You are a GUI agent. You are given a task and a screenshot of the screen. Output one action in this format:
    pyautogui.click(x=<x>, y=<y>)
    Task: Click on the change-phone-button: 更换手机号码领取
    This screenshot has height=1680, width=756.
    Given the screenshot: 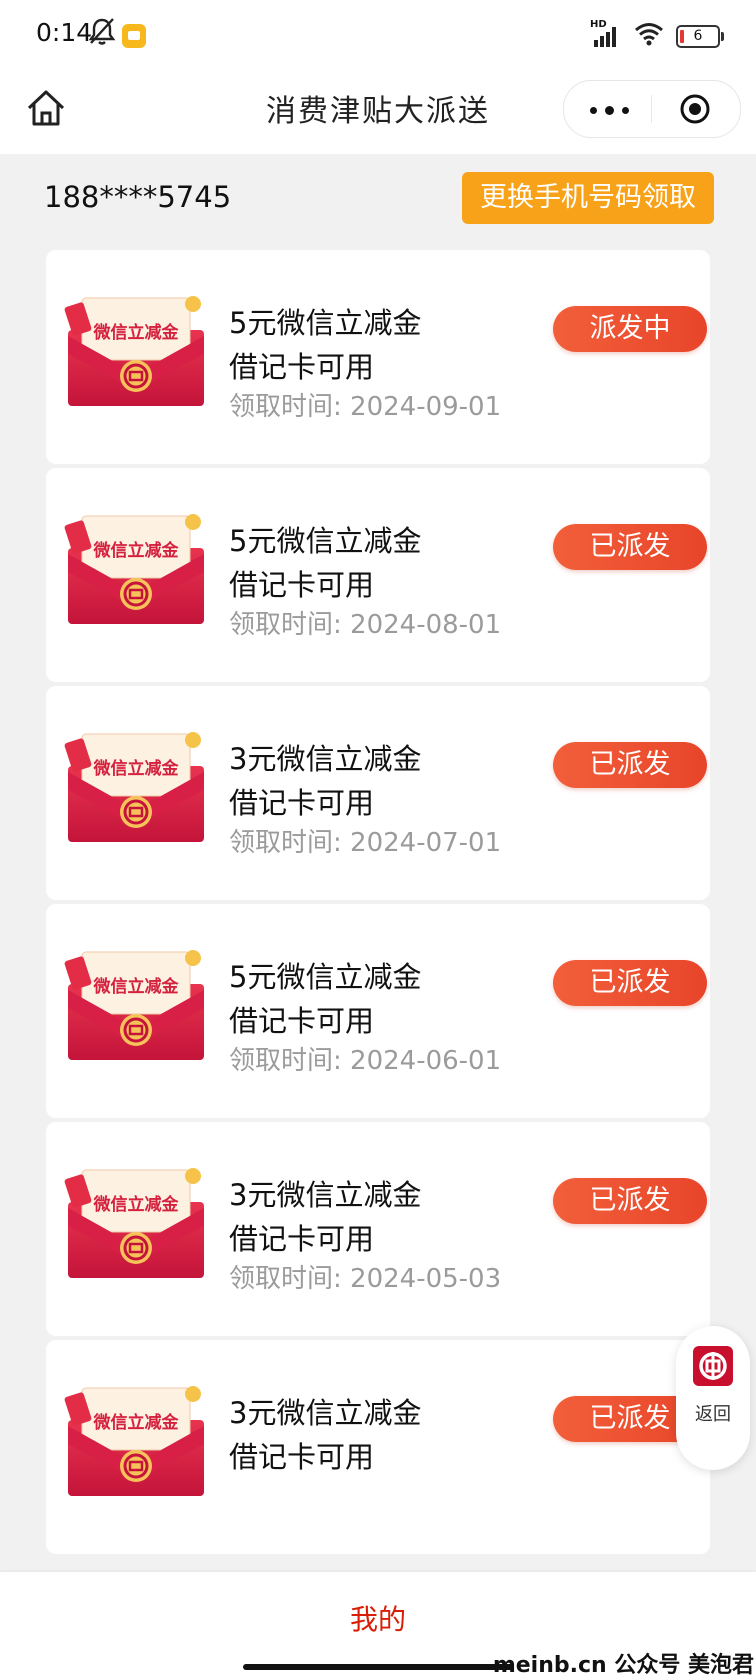 What is the action you would take?
    pyautogui.click(x=588, y=198)
    